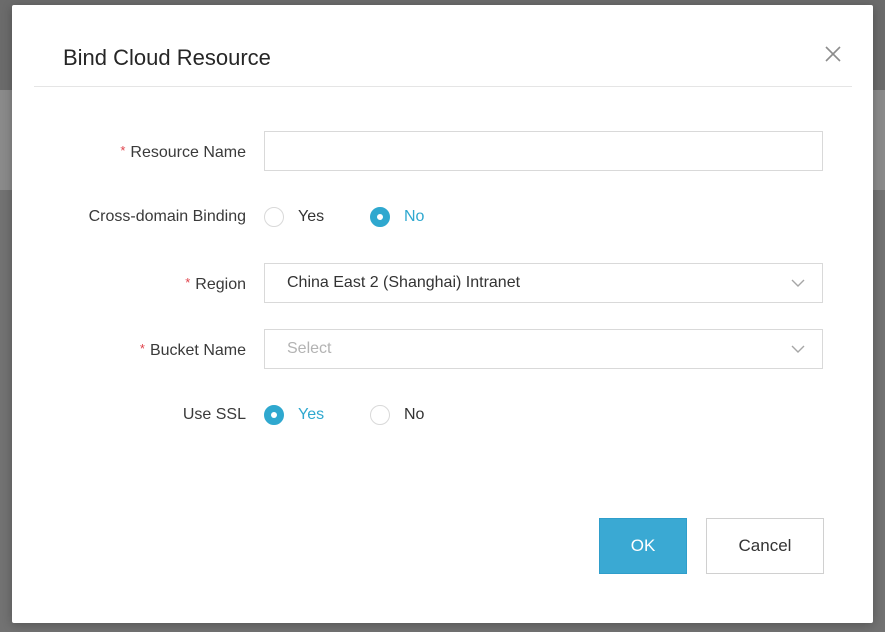  Describe the element at coordinates (397, 415) in the screenshot. I see `use-ssl-no-radio: No` at that location.